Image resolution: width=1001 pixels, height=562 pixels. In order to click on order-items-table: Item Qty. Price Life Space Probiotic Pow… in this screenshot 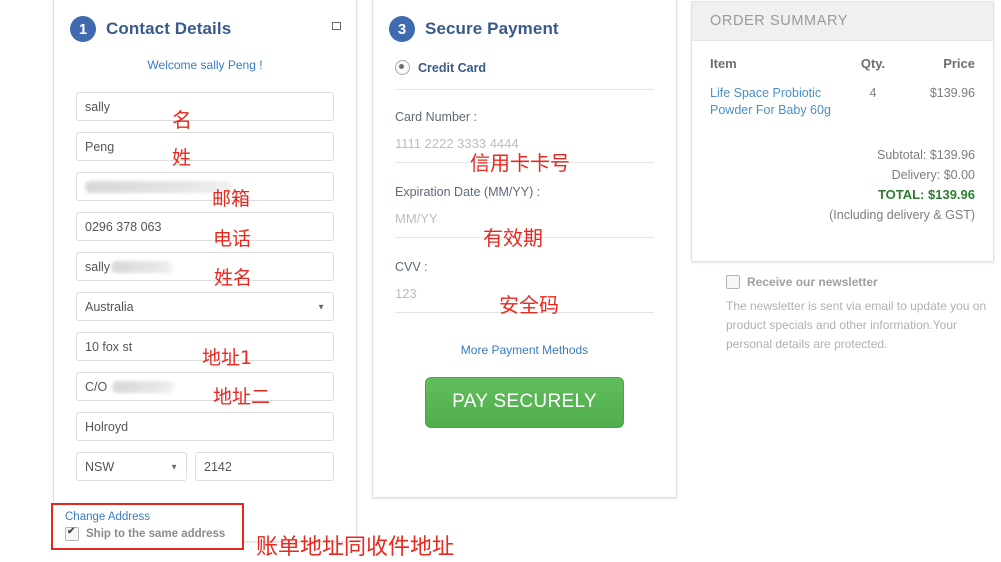, I will do `click(842, 80)`.